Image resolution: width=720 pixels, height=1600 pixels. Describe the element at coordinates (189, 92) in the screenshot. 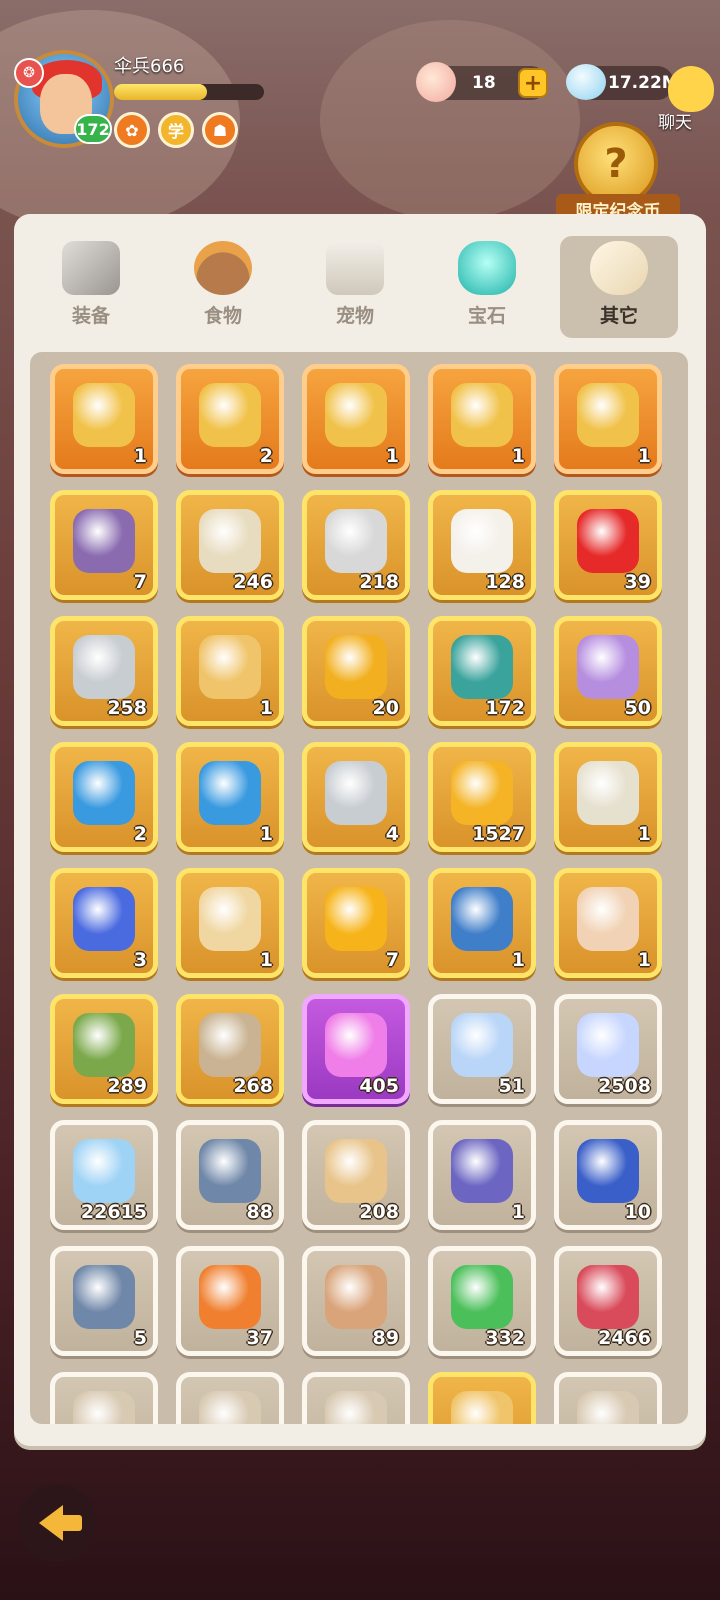

I see `exp-bar` at that location.